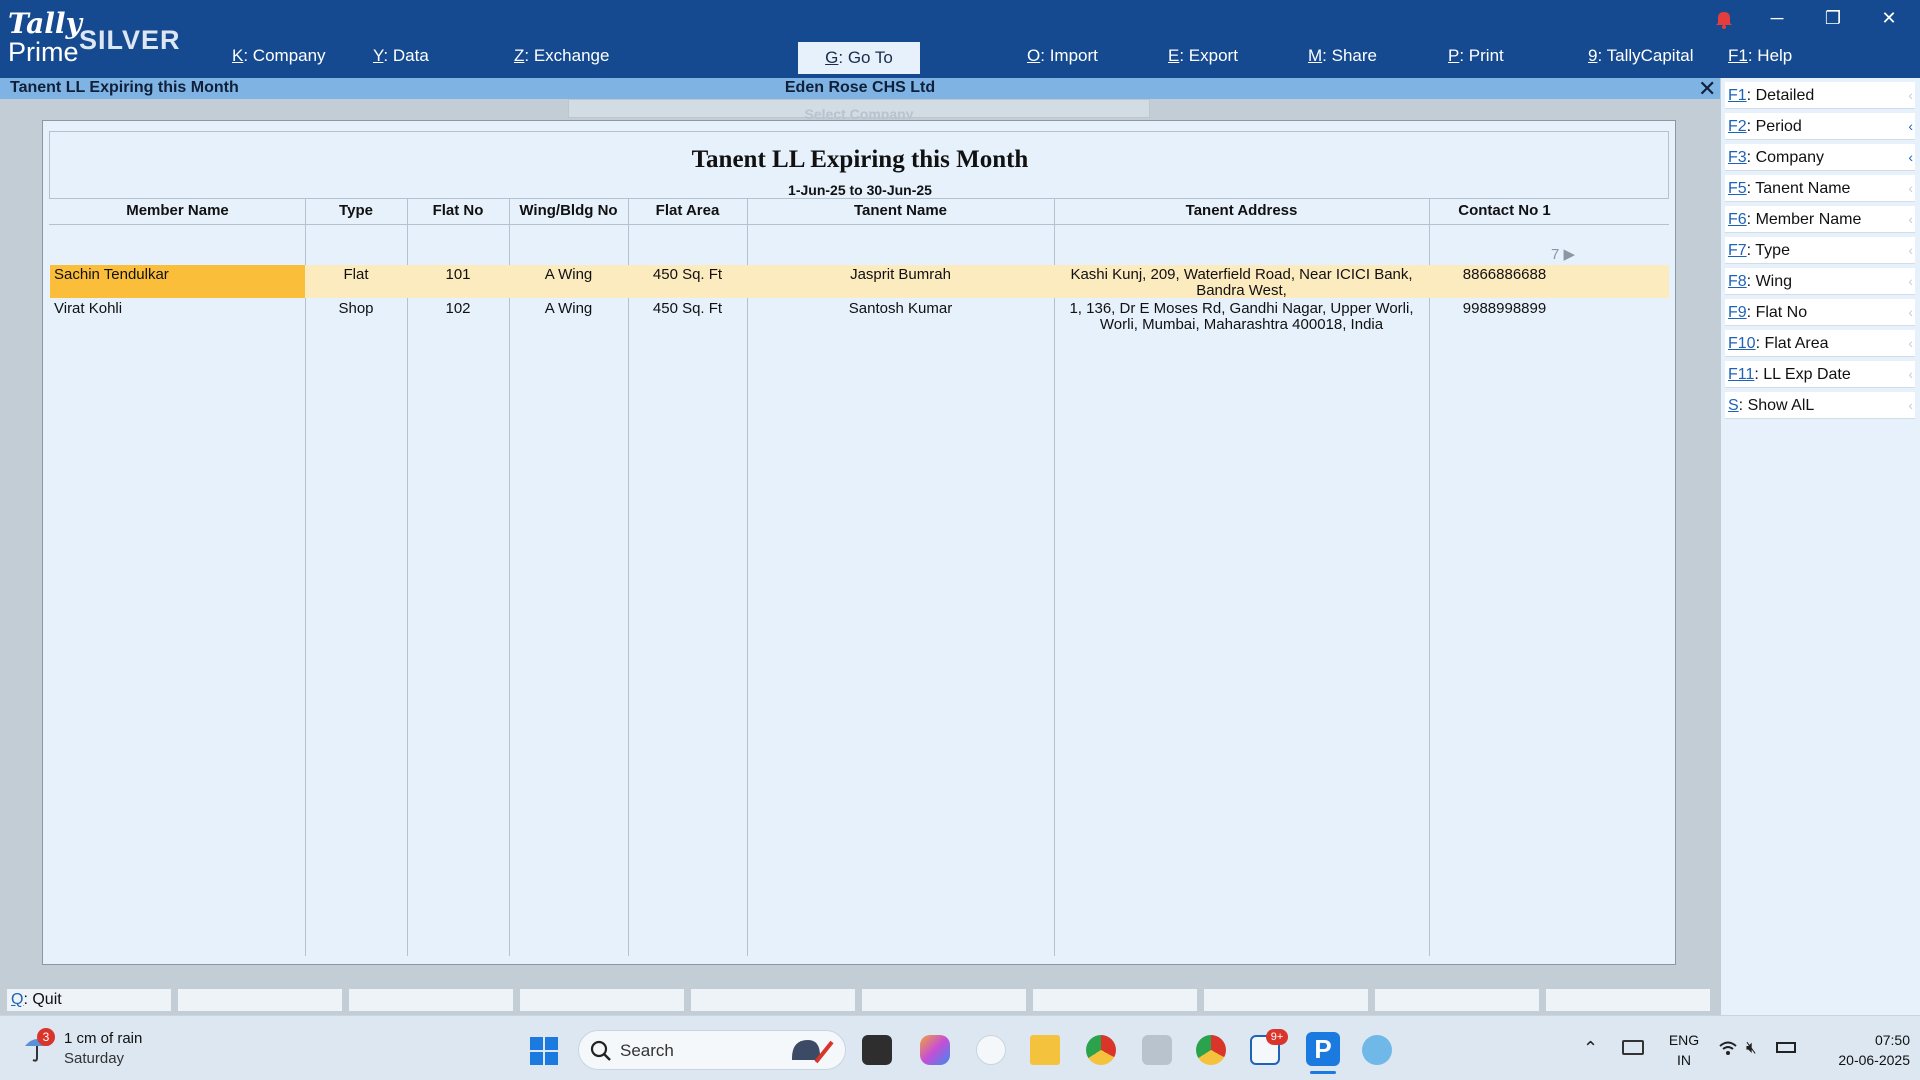  I want to click on close-window-icon: ✕, so click(1889, 18).